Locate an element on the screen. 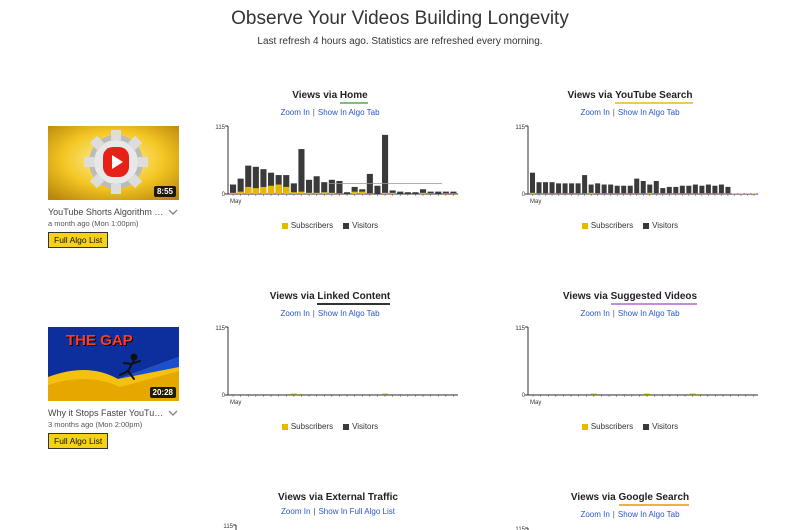  video-thumbnail: 8:55 is located at coordinates (113, 163).